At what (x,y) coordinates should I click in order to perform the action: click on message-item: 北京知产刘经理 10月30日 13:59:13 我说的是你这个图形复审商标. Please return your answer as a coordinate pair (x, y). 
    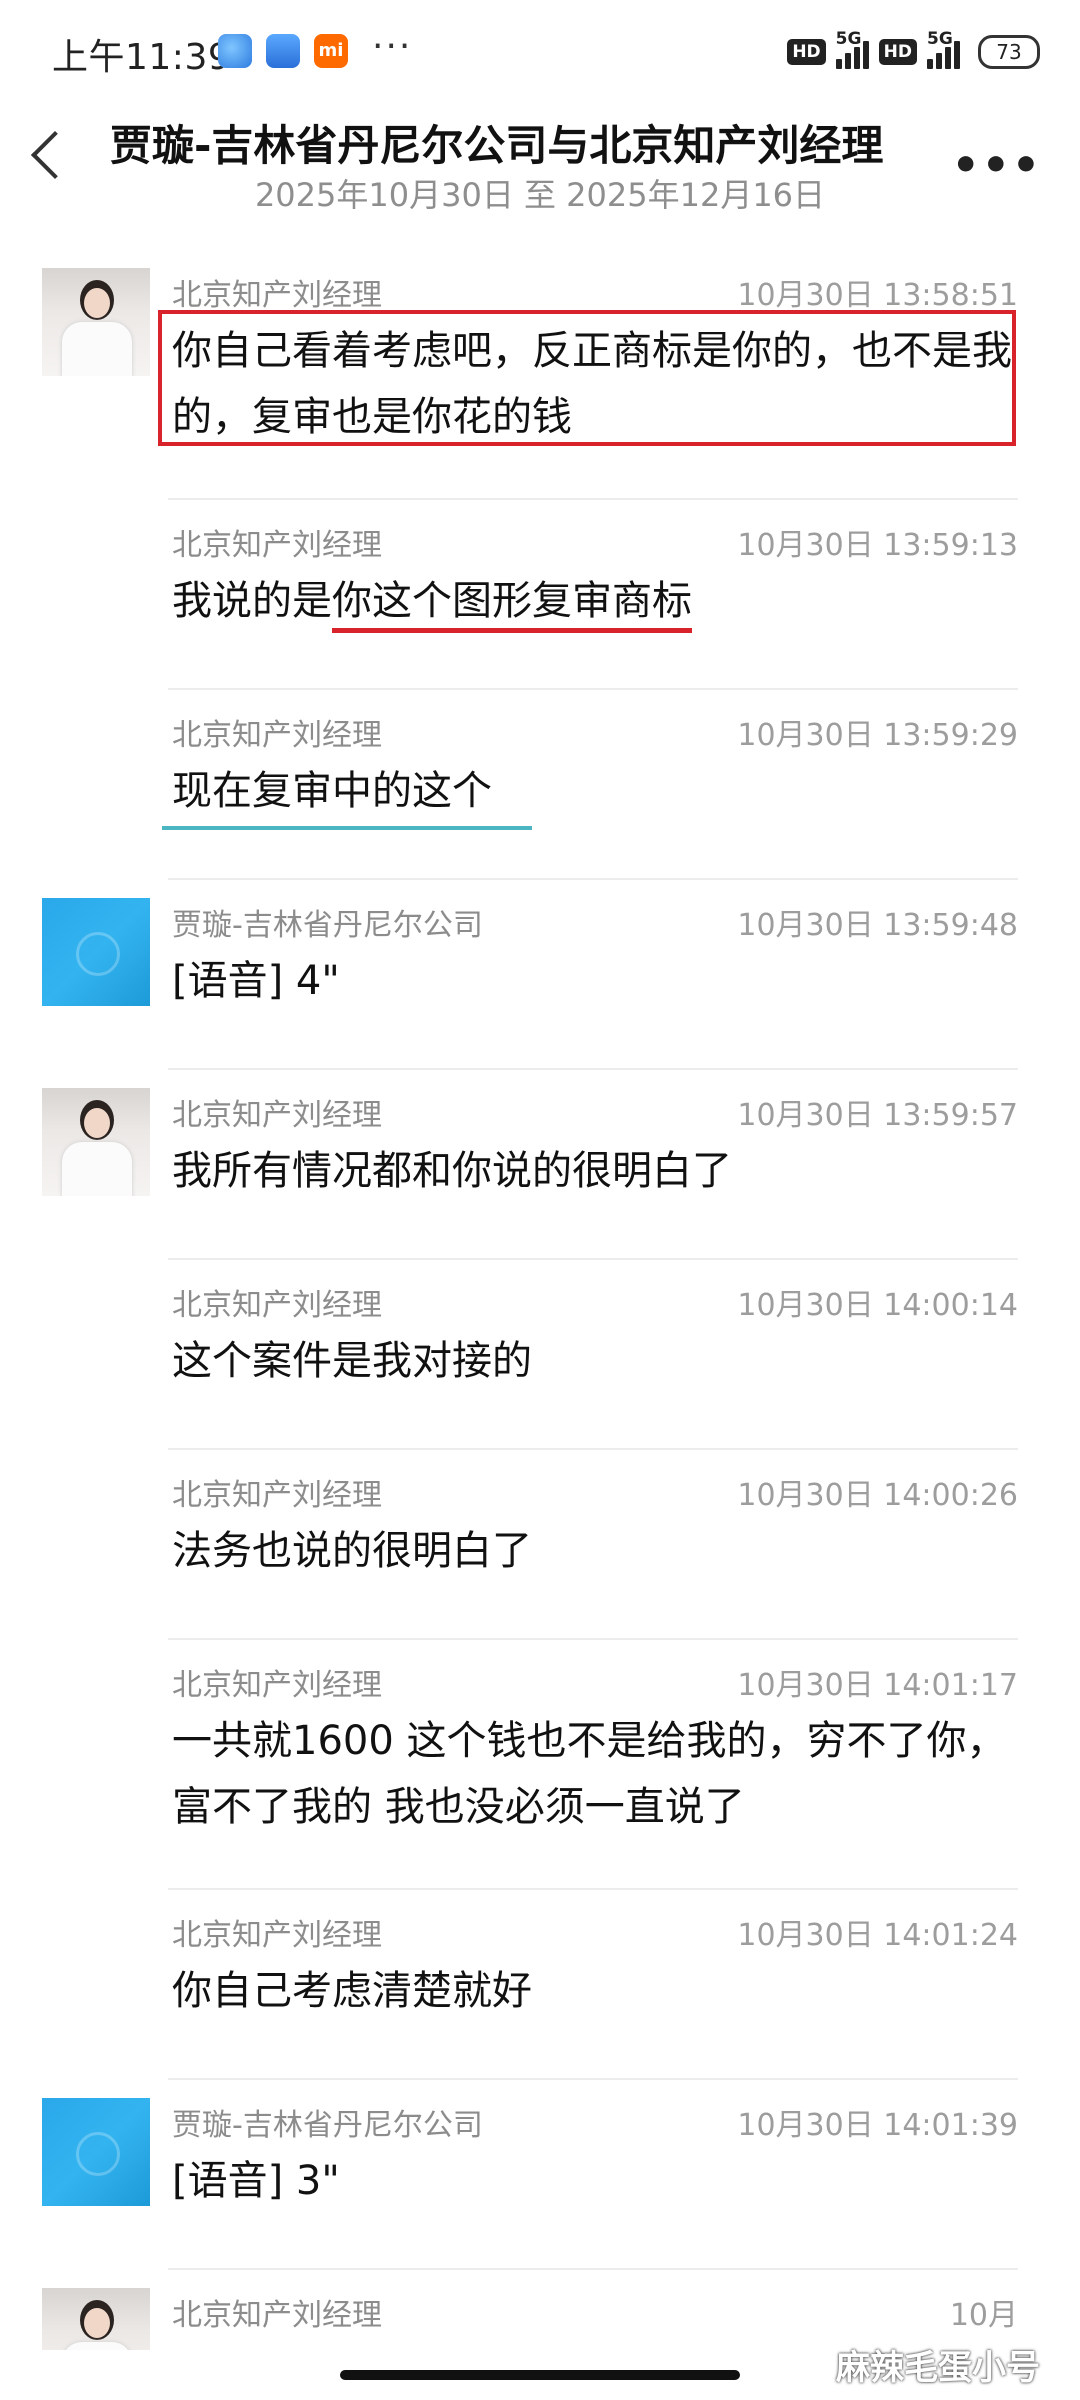
    Looking at the image, I should click on (540, 595).